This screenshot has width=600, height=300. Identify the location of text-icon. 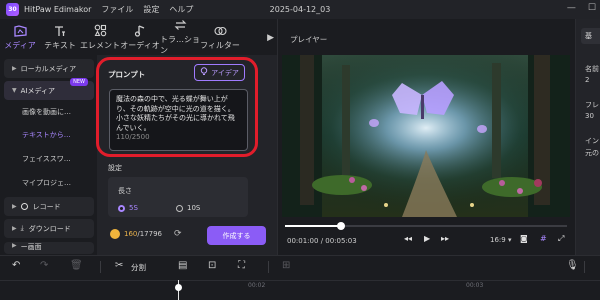
(60, 31).